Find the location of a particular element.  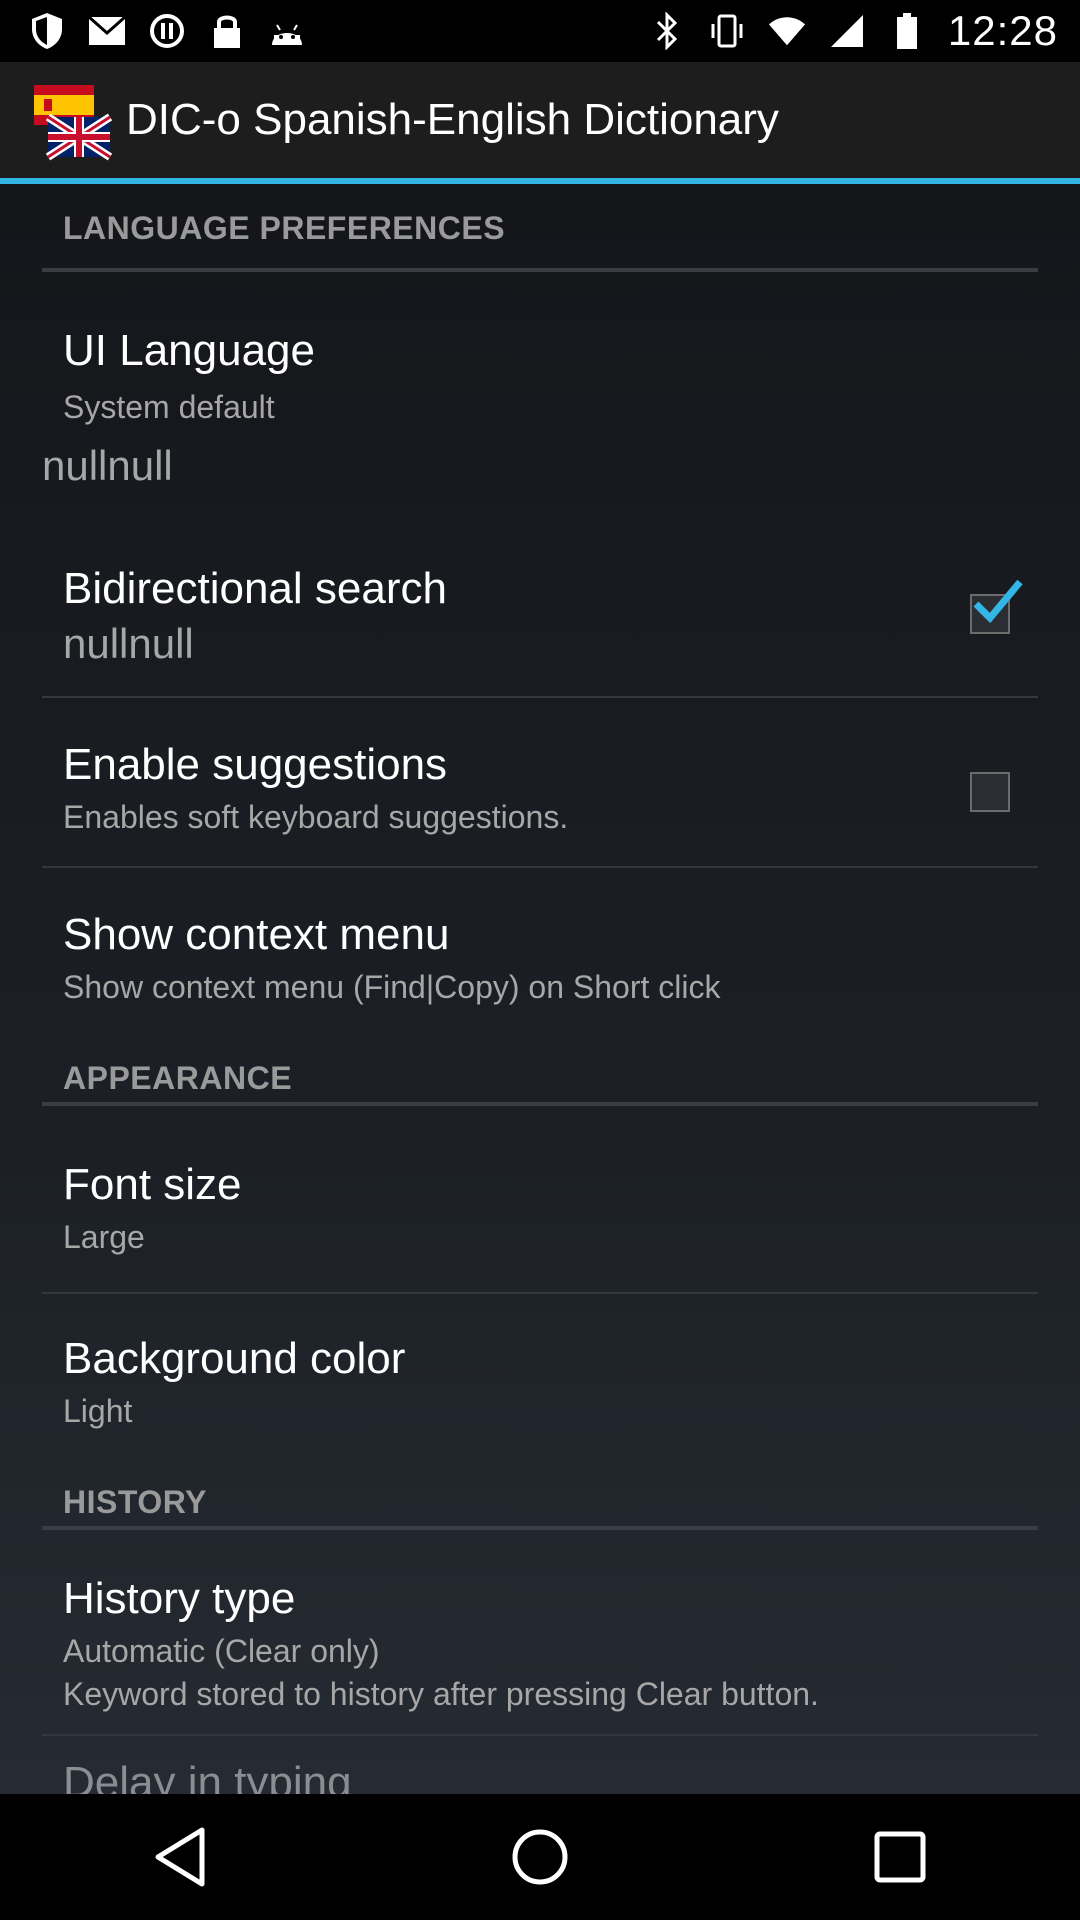

android-icon is located at coordinates (287, 31).